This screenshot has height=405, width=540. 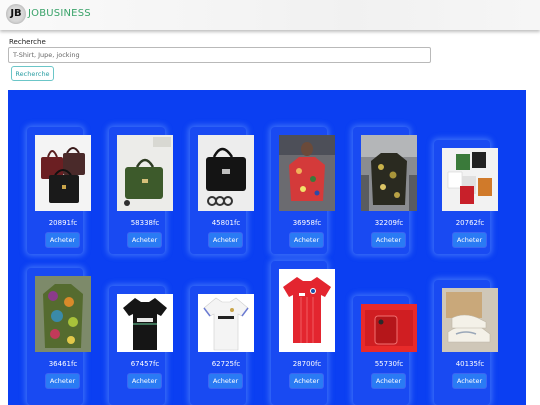 What do you see at coordinates (226, 364) in the screenshot?
I see `product-price: 62725fc` at bounding box center [226, 364].